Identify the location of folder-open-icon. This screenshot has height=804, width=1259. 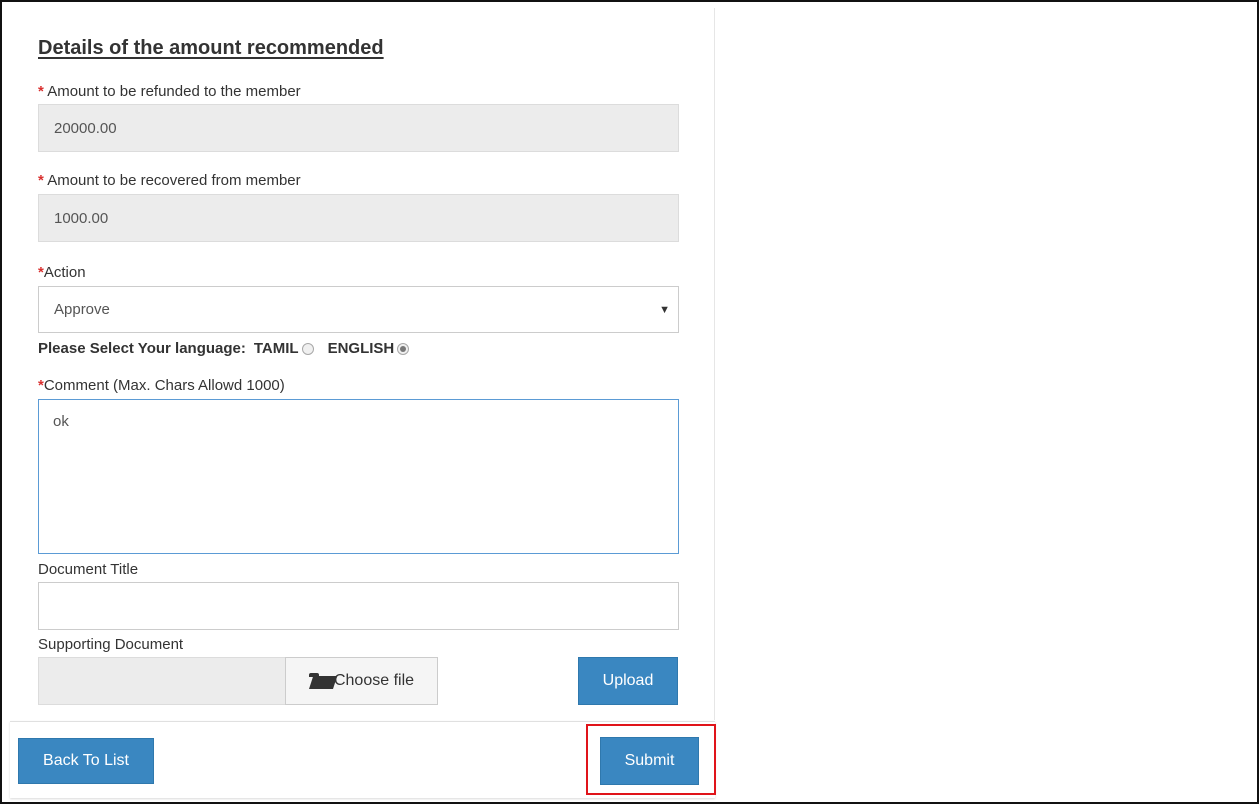
(320, 681).